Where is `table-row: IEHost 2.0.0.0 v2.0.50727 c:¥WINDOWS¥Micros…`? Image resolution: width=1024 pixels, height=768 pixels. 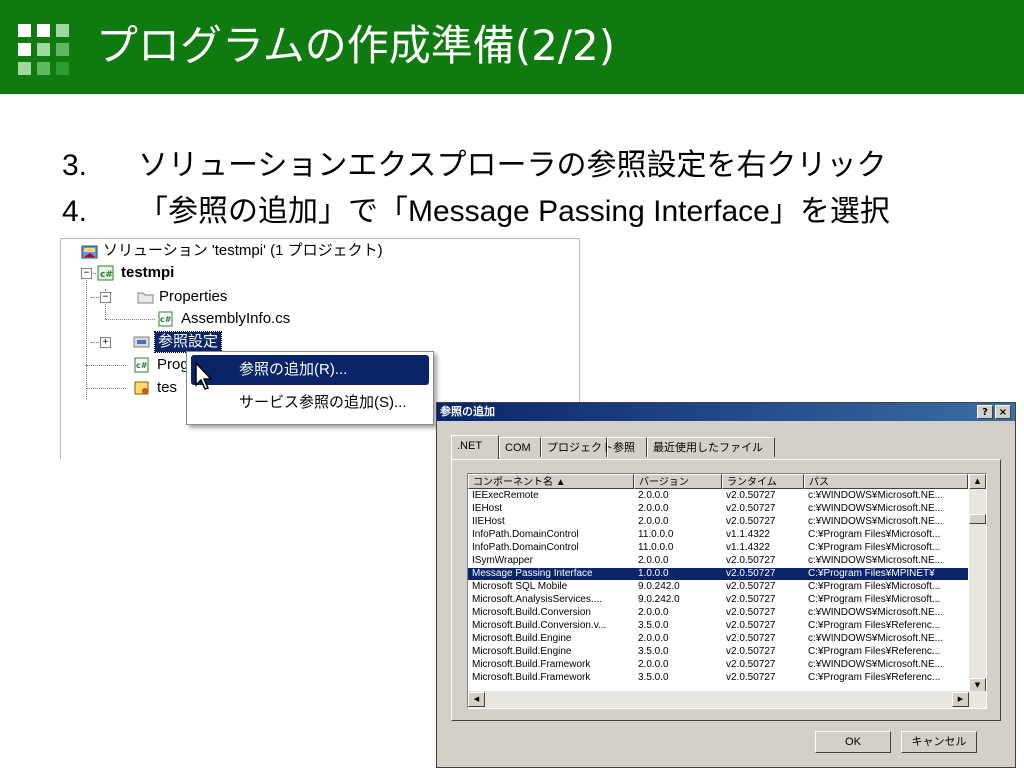 table-row: IEHost 2.0.0.0 v2.0.50727 c:¥WINDOWS¥Micros… is located at coordinates (718, 509).